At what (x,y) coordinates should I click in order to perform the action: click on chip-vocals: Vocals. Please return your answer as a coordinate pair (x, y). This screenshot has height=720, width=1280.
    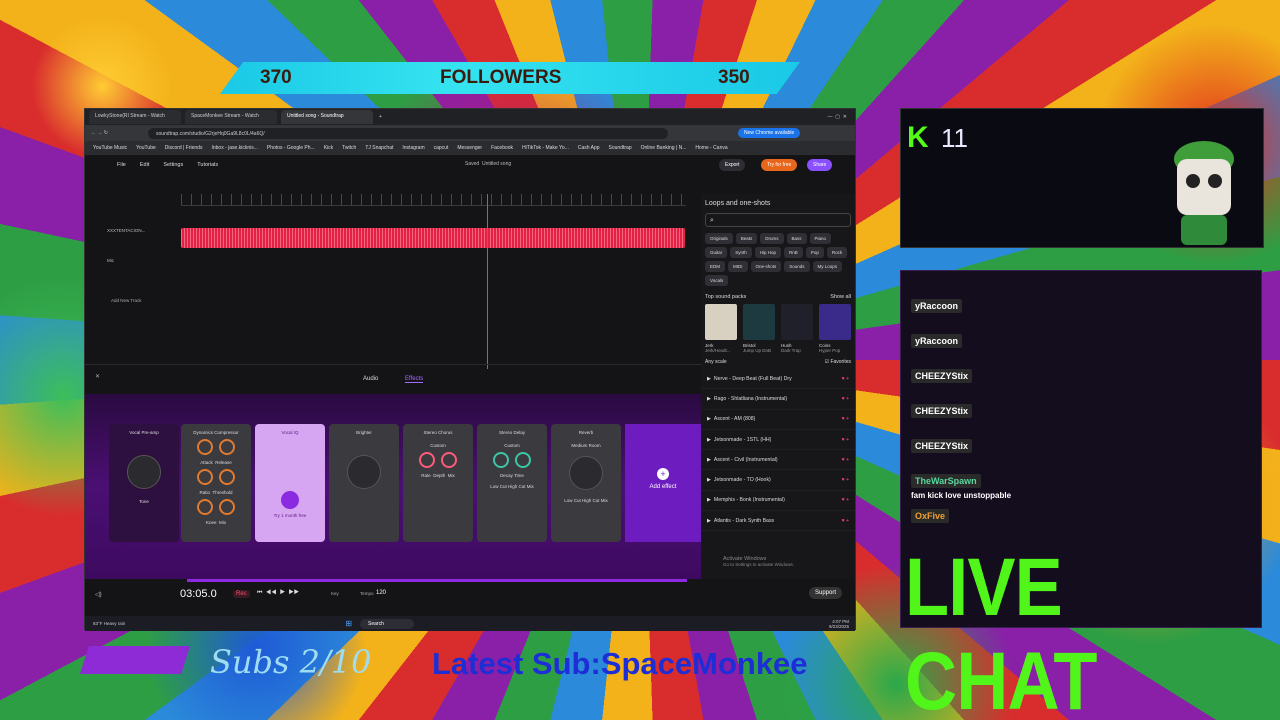
    Looking at the image, I should click on (717, 280).